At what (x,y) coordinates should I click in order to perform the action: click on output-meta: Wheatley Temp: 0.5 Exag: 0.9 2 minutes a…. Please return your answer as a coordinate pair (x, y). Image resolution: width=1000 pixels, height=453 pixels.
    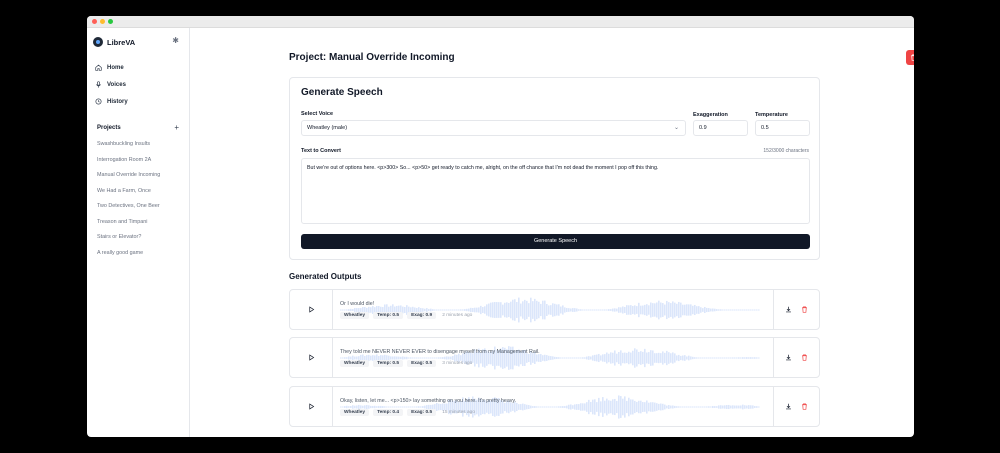
    Looking at the image, I should click on (406, 315).